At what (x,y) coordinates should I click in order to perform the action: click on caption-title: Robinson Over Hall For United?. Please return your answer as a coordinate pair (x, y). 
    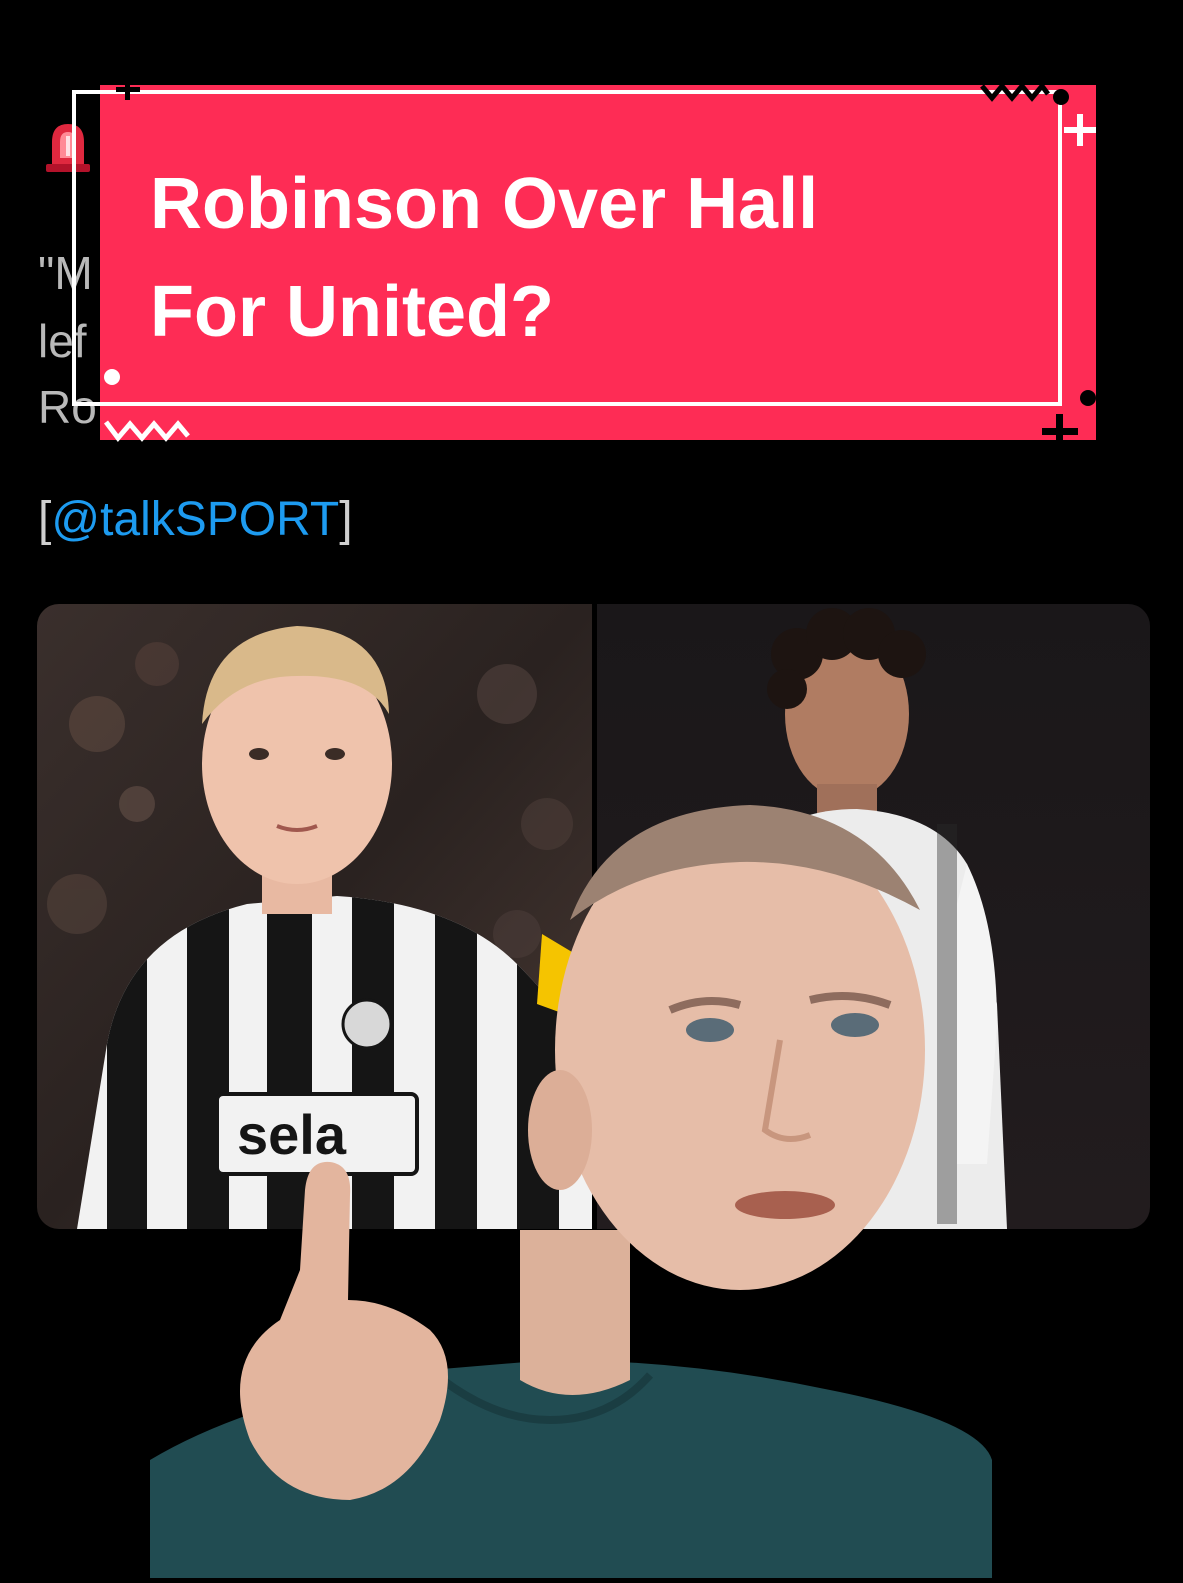
    Looking at the image, I should click on (590, 258).